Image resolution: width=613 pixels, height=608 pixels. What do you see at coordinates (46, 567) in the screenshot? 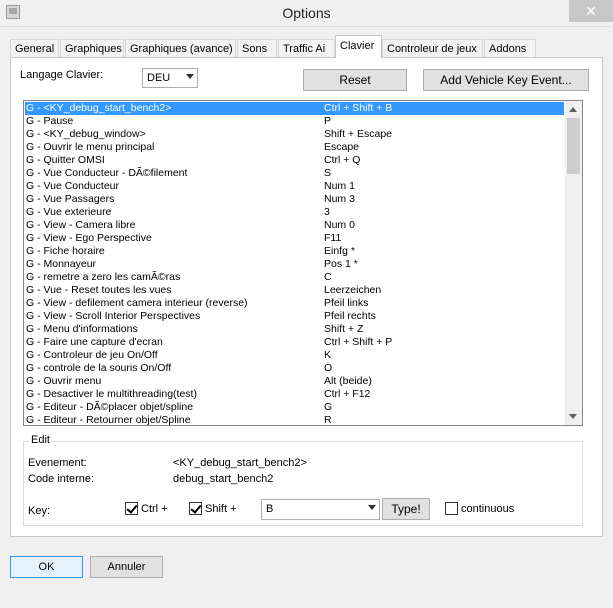
I see `ok-button: OK` at bounding box center [46, 567].